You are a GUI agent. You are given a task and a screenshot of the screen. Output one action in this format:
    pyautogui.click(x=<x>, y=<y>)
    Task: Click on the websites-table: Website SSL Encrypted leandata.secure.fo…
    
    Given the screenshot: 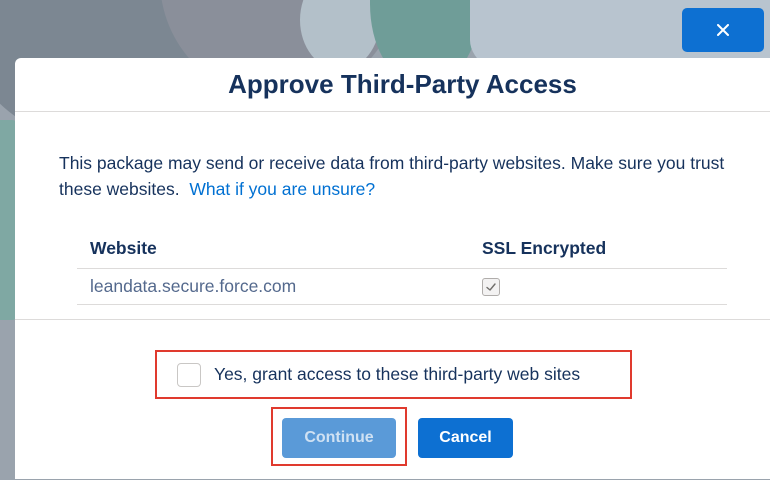 What is the action you would take?
    pyautogui.click(x=402, y=266)
    